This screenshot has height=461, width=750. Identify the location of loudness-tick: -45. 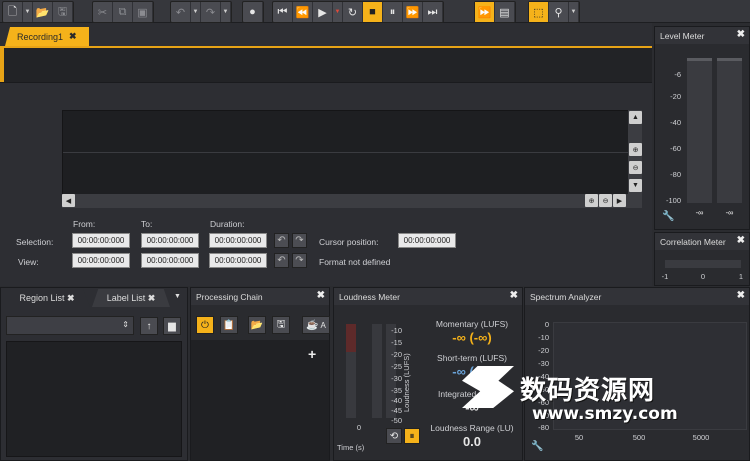
(396, 410).